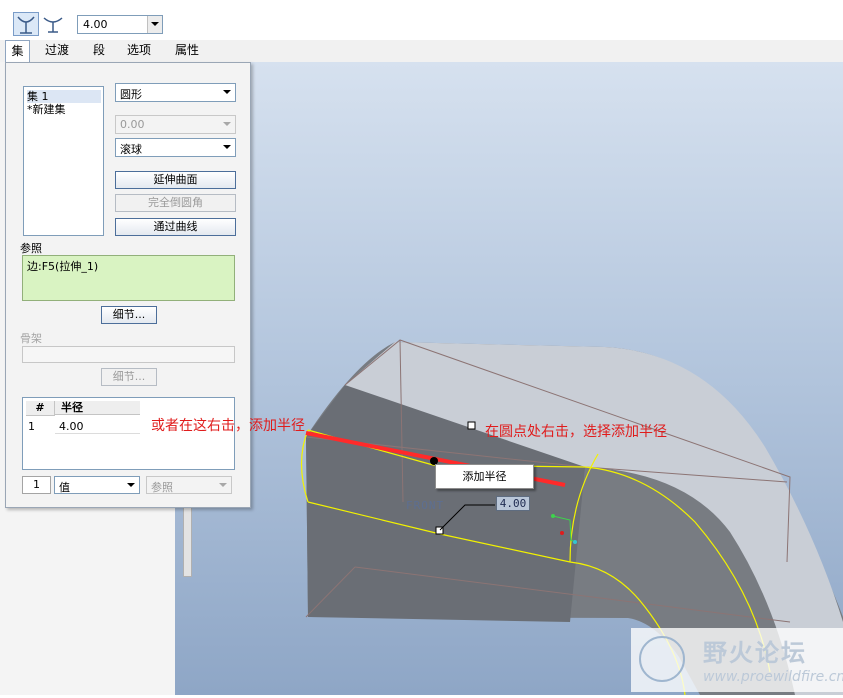  What do you see at coordinates (46, 109) in the screenshot?
I see `list-item-new-set: *新建集` at bounding box center [46, 109].